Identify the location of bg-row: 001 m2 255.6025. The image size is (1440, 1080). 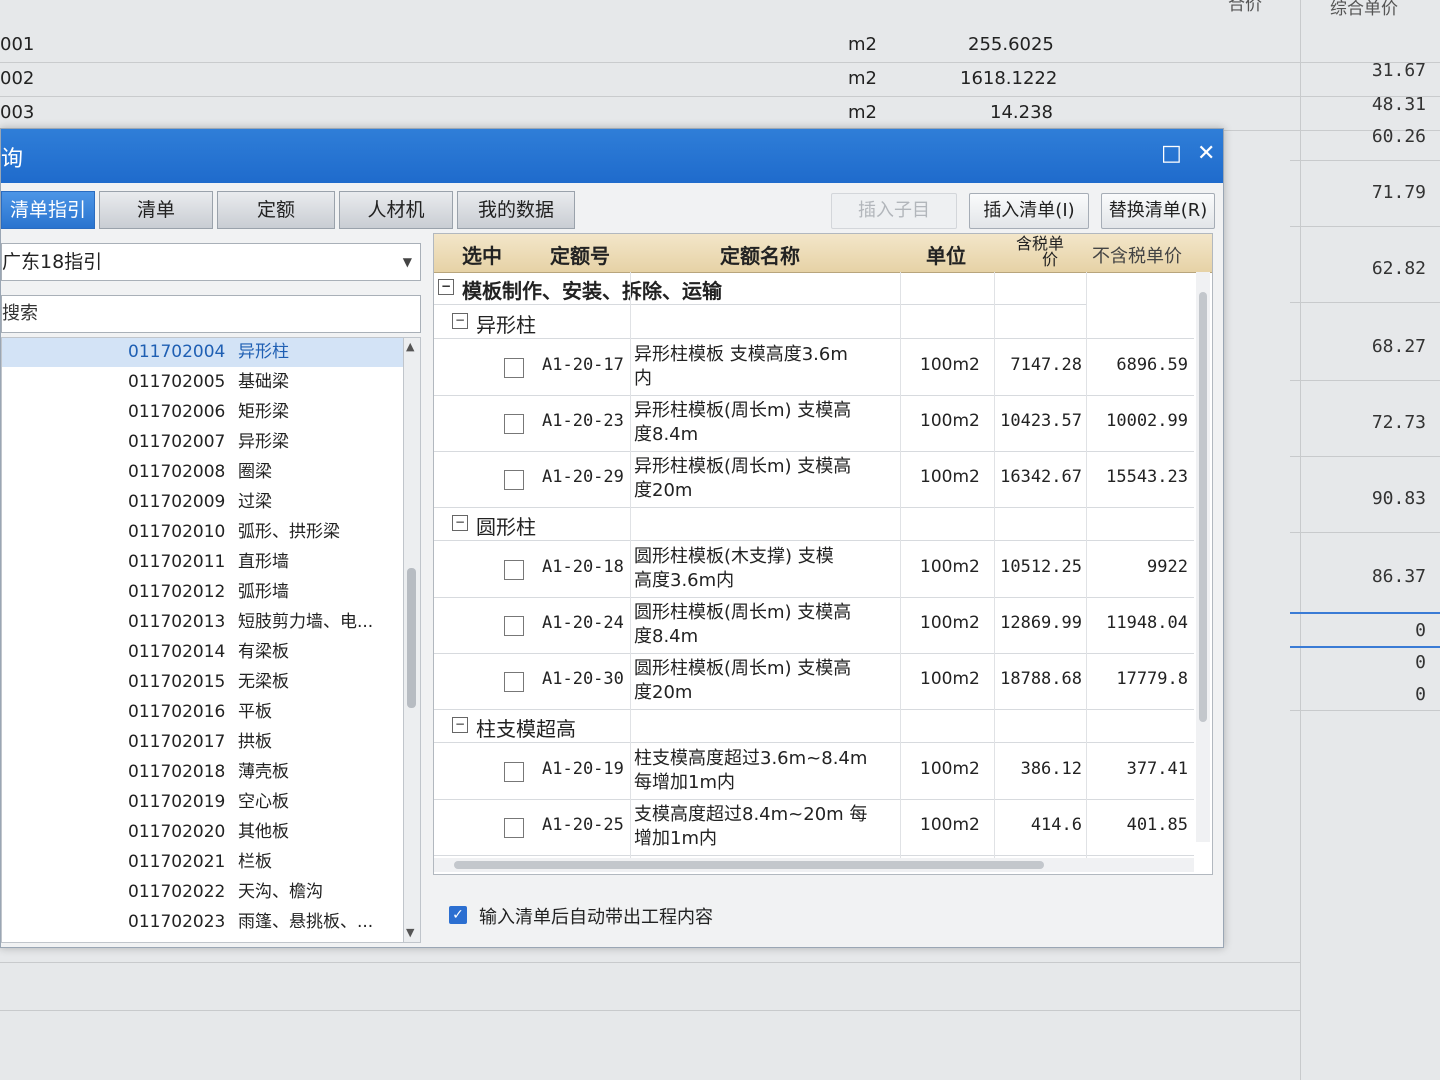
(720, 45).